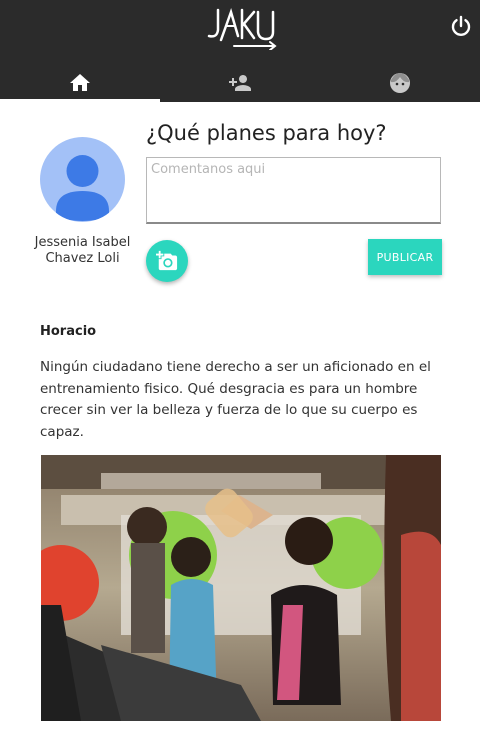 This screenshot has width=480, height=745. I want to click on tab-add-friend, so click(240, 83).